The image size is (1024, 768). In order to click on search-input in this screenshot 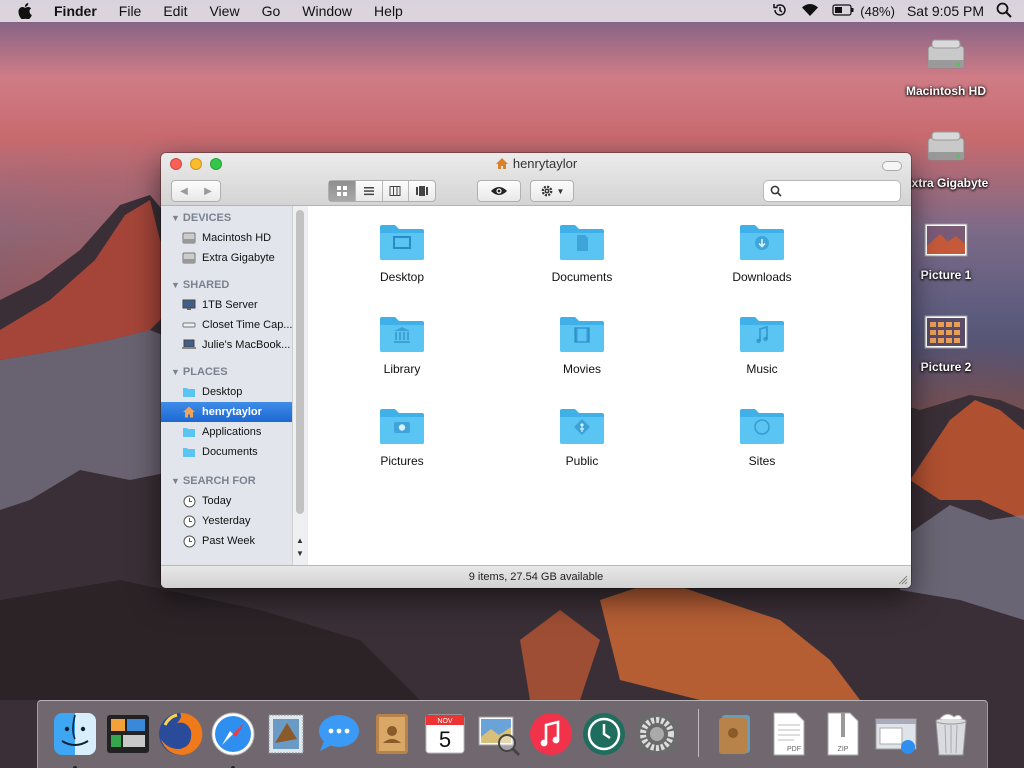, I will do `click(841, 191)`.